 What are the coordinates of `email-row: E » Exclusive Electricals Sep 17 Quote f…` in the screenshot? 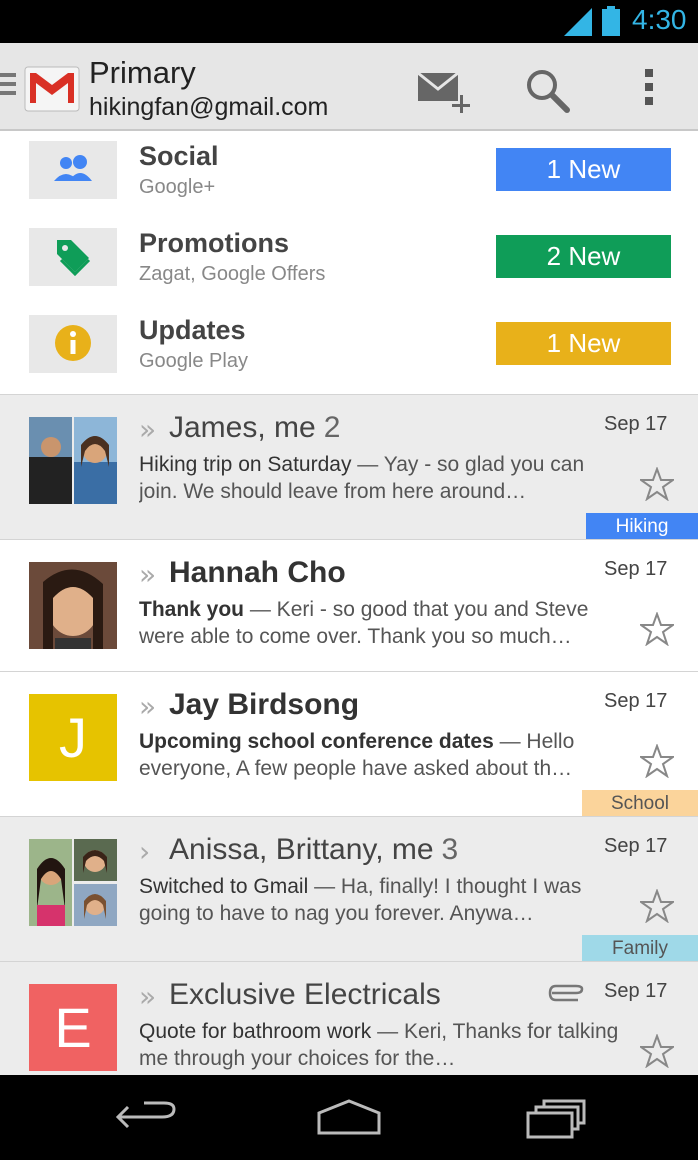 It's located at (349, 1018).